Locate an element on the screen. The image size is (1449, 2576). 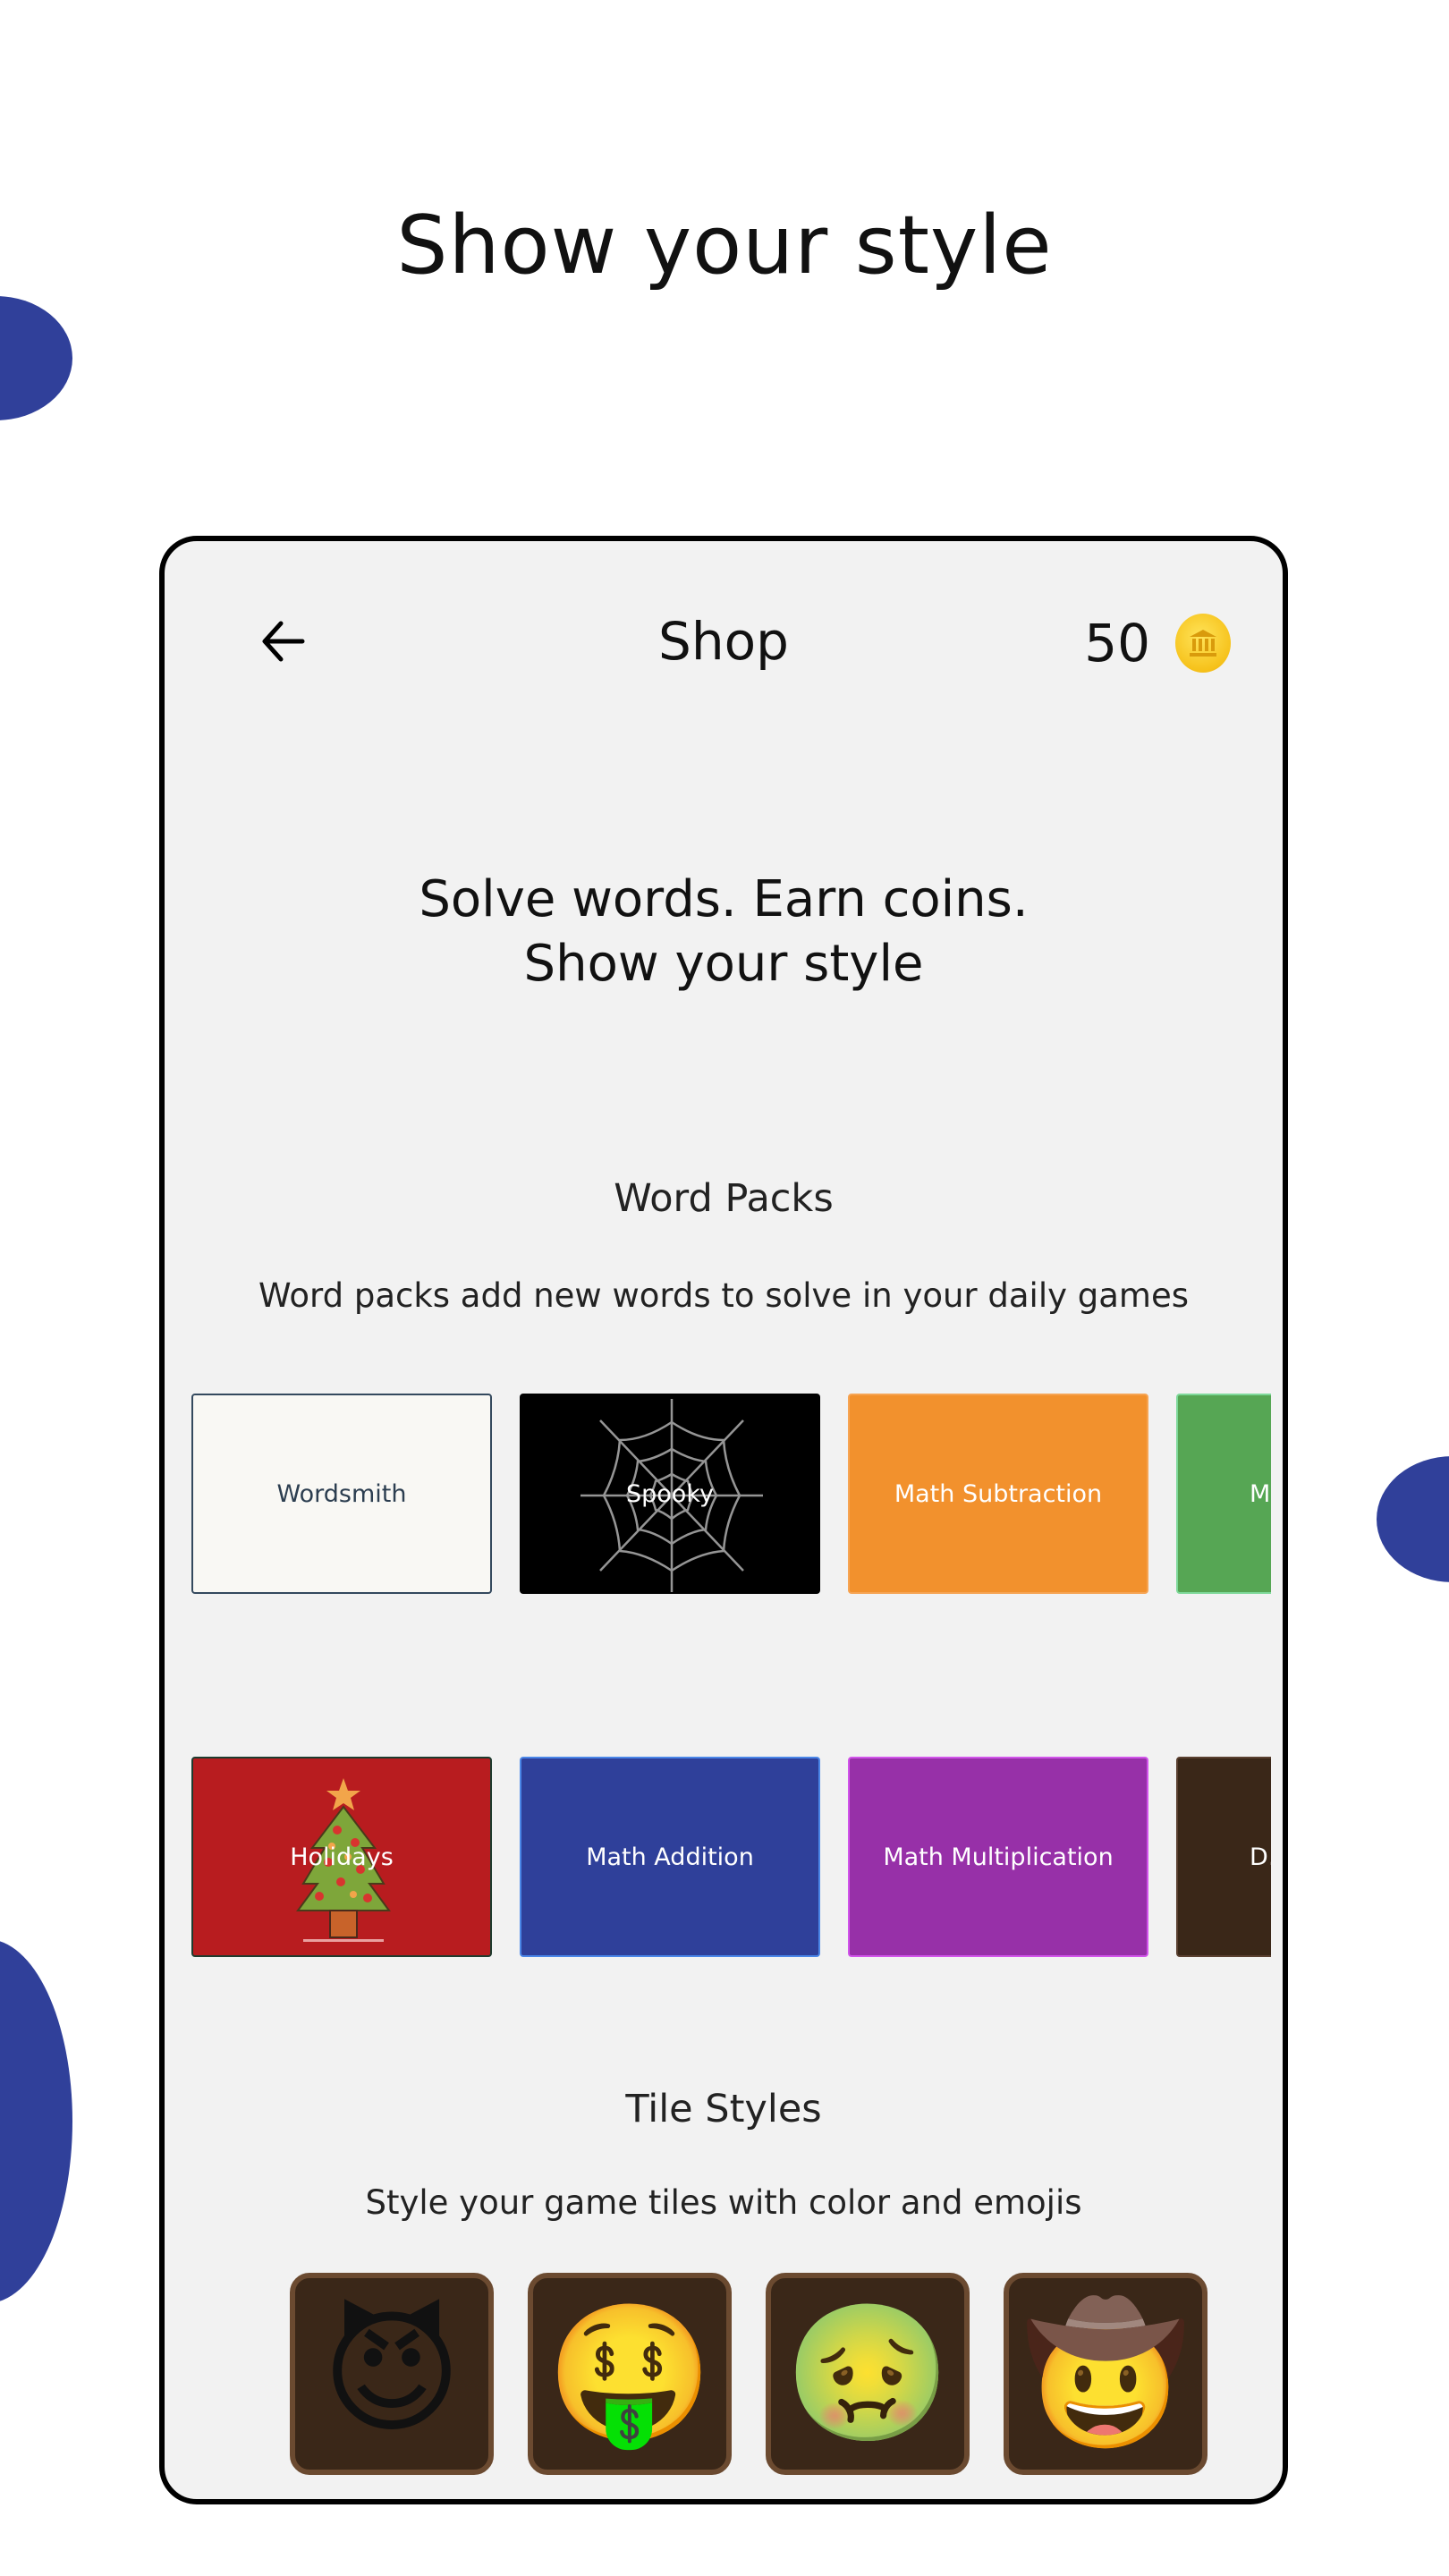
word-pack-card: Math Subtraction is located at coordinates (998, 1494).